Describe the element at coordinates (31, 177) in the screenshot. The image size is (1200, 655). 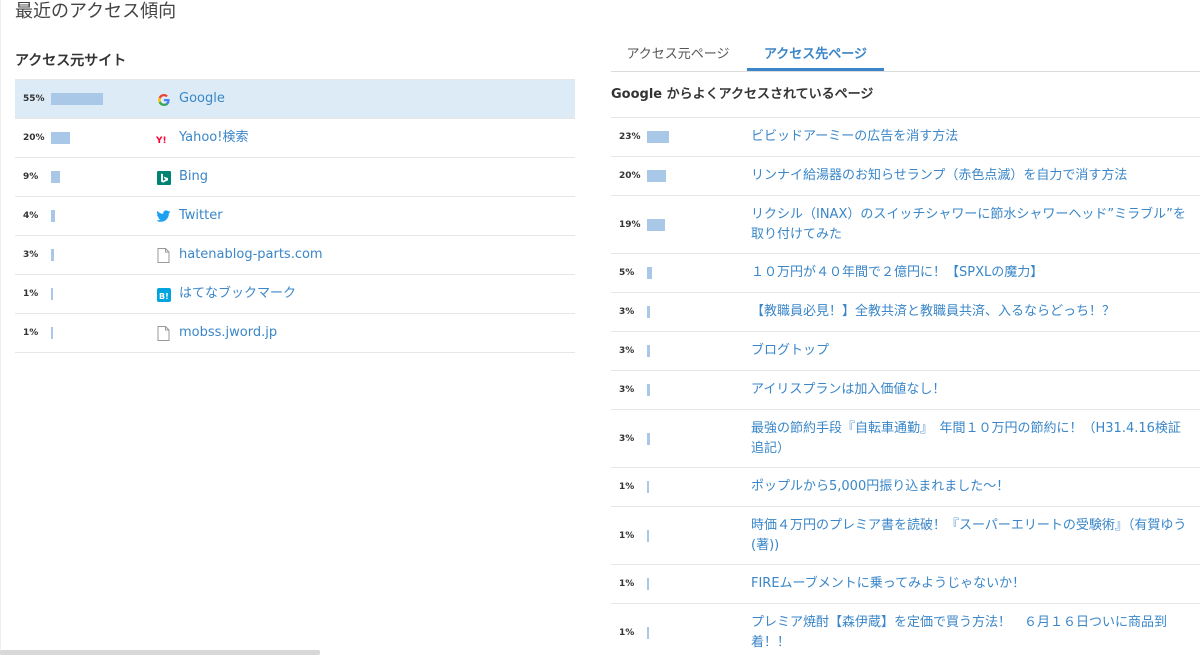
I see `source-percentage: 9%` at that location.